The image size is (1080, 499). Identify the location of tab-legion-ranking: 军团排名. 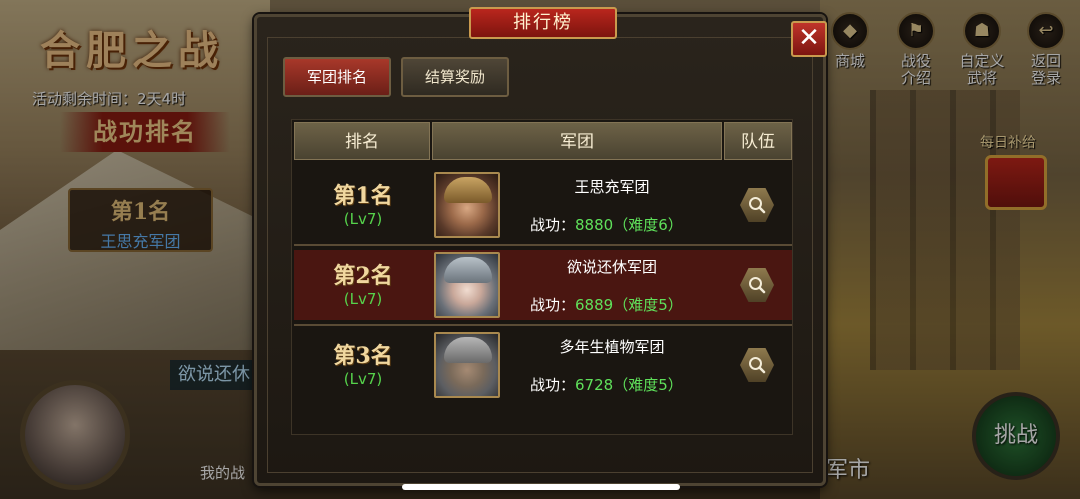
(337, 77).